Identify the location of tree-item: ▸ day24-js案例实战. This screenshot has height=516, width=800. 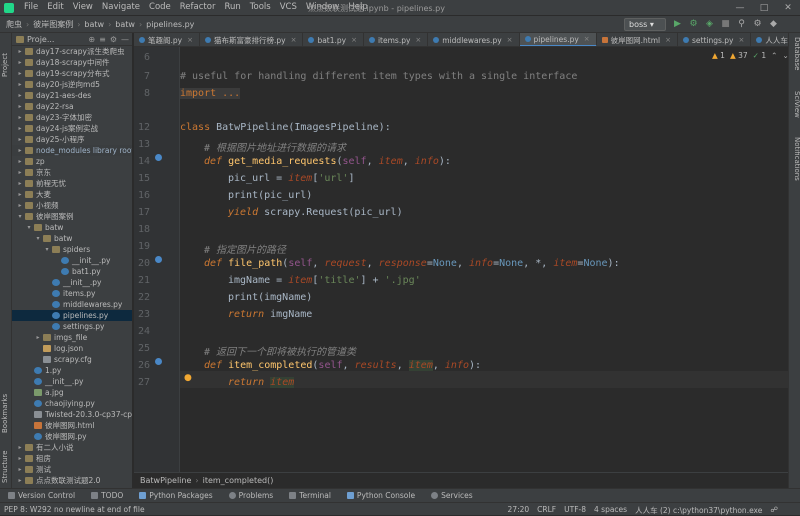
(72, 128).